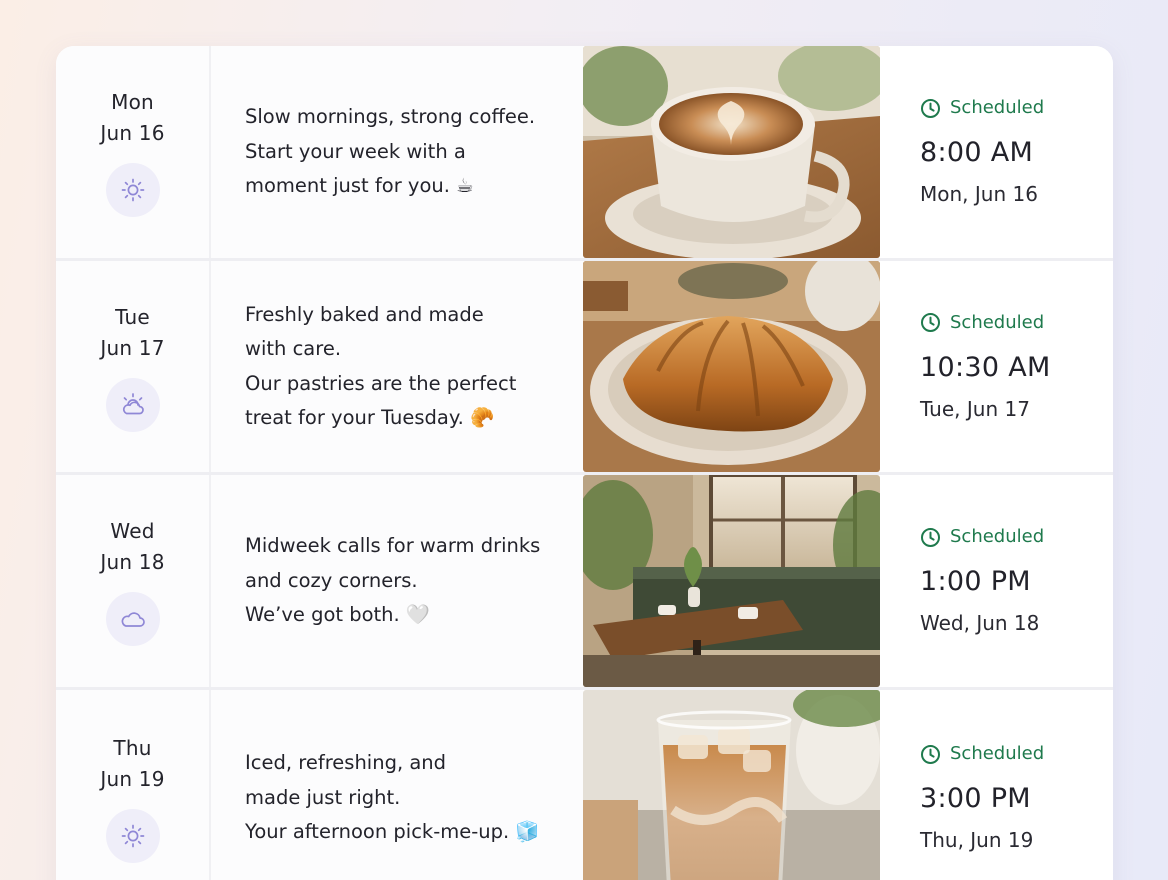 The width and height of the screenshot is (1168, 880). Describe the element at coordinates (331, 580) in the screenshot. I see `caption-line: and cozy corners.` at that location.